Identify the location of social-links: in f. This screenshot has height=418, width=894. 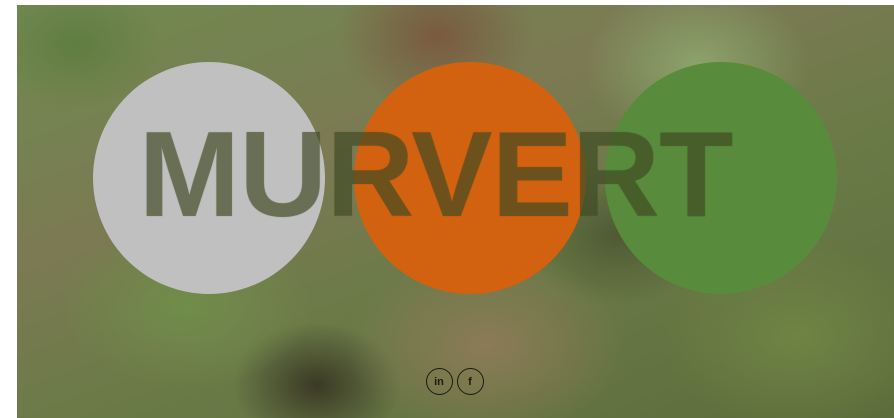
(455, 381).